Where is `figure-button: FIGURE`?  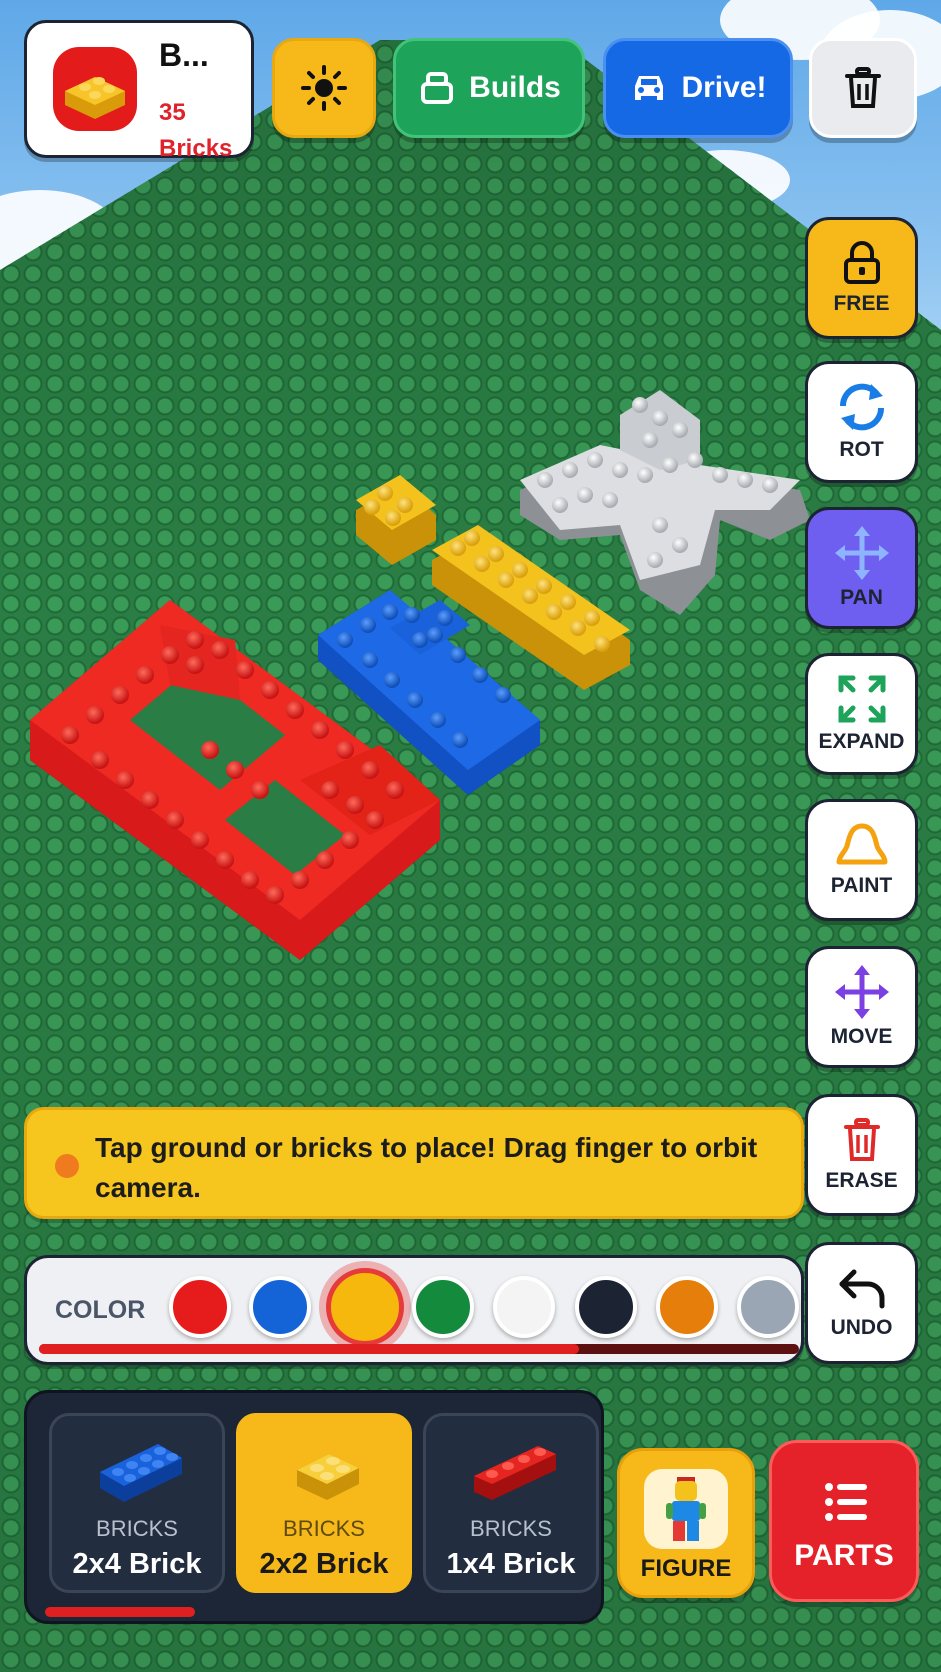 figure-button: FIGURE is located at coordinates (686, 1523).